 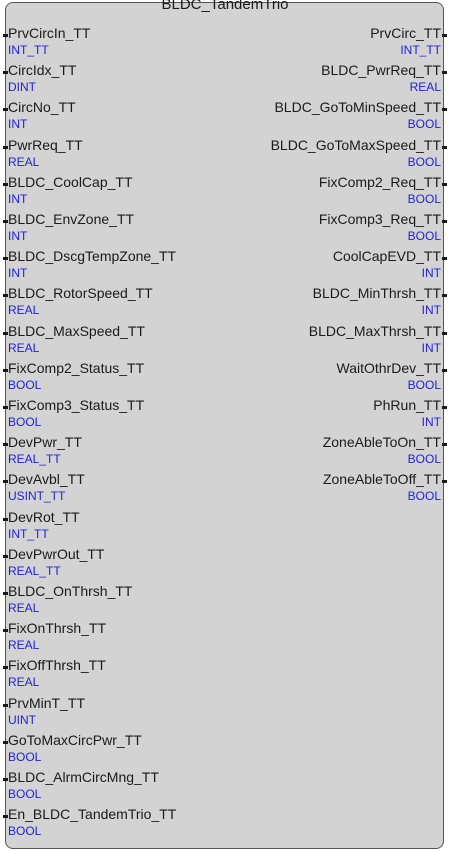 I want to click on input-pin-type: BOOL, so click(x=25, y=831).